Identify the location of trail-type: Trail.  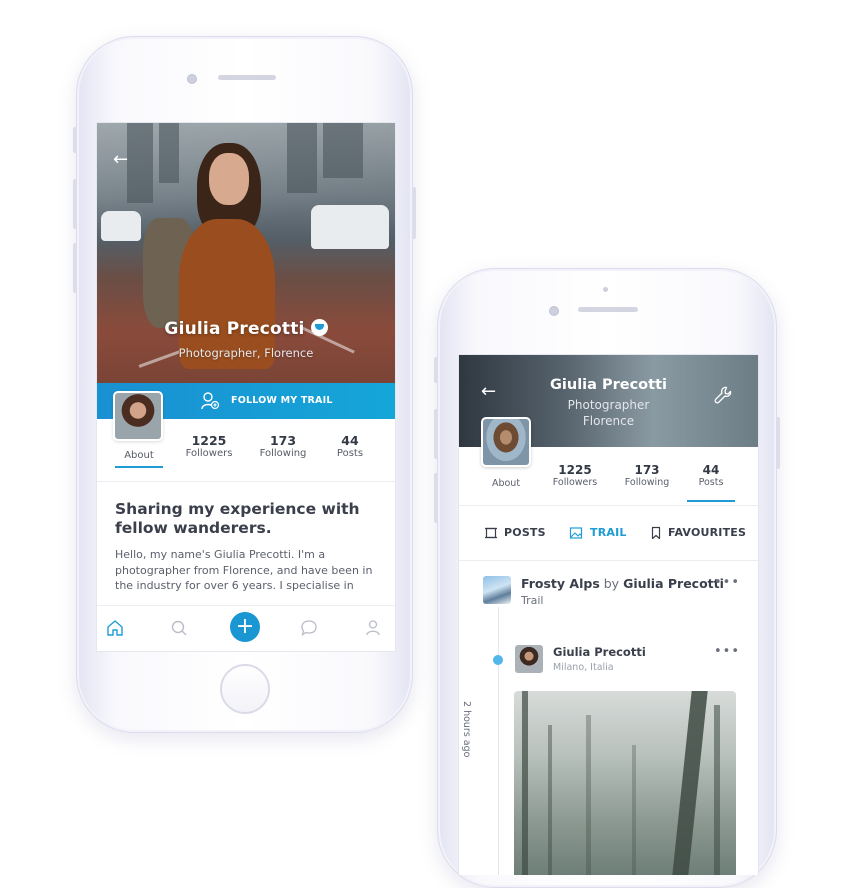
(532, 600).